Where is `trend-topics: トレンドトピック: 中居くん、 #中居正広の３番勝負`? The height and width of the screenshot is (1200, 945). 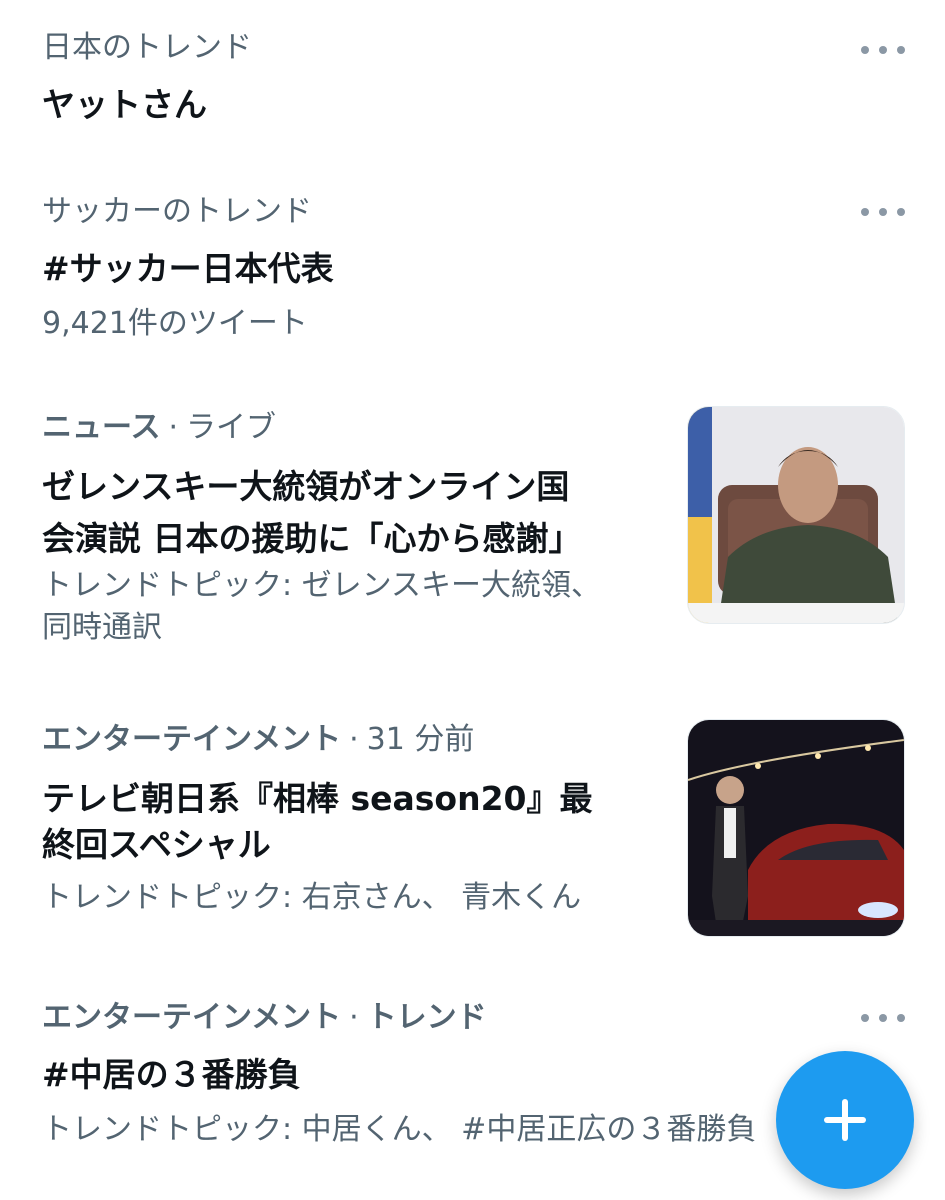 trend-topics: トレンドトピック: 中居くん、 #中居正広の３番勝負 is located at coordinates (399, 1129).